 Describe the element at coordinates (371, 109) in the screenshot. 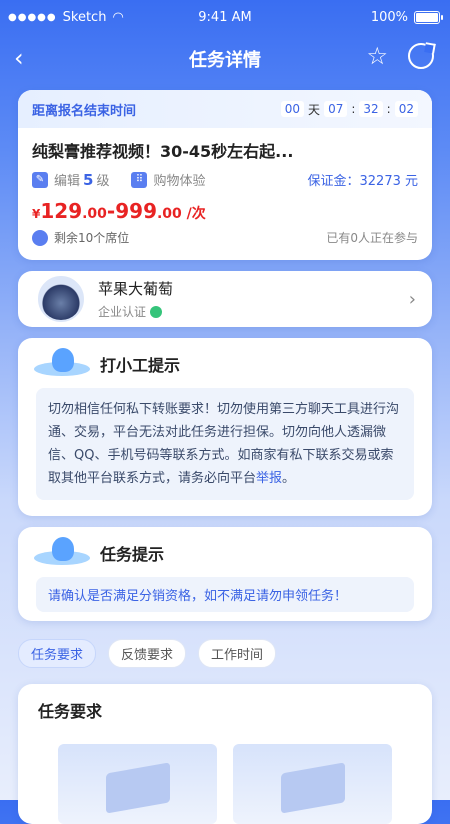

I see `countdown-minutes: 32` at that location.